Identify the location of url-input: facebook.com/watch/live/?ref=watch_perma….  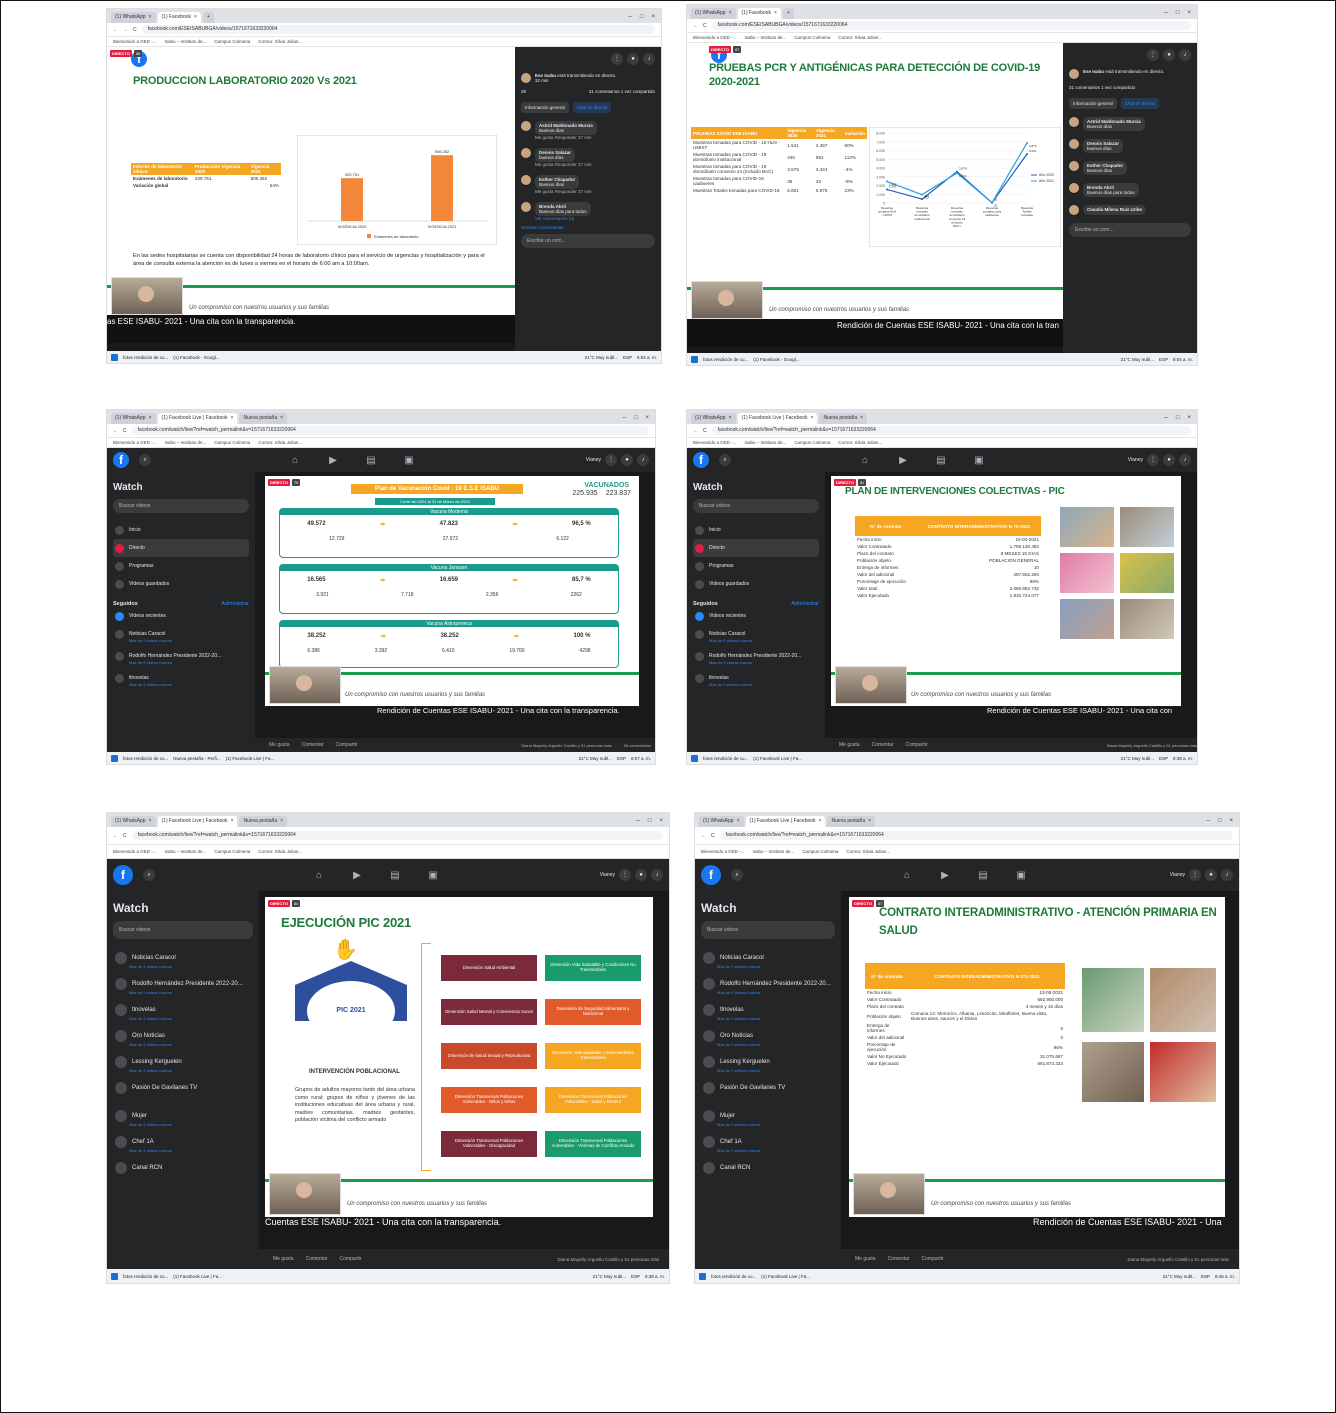
(951, 430).